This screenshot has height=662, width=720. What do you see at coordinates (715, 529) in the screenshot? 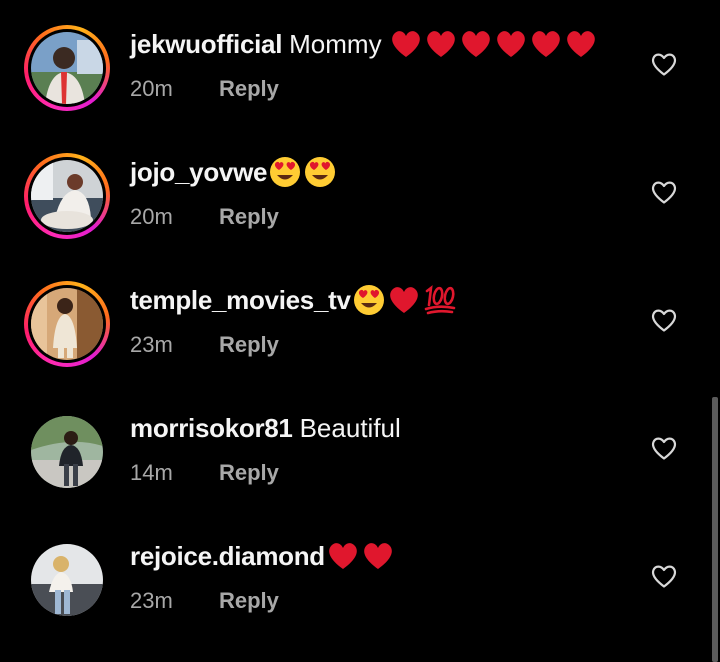
I see `scrollbar-thumb` at bounding box center [715, 529].